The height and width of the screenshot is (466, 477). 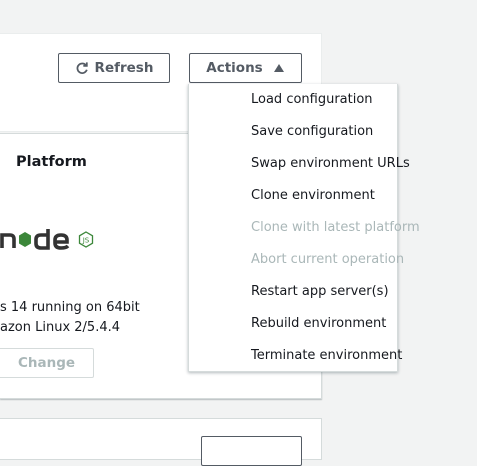 I want to click on actions-button: Actions, so click(x=245, y=68).